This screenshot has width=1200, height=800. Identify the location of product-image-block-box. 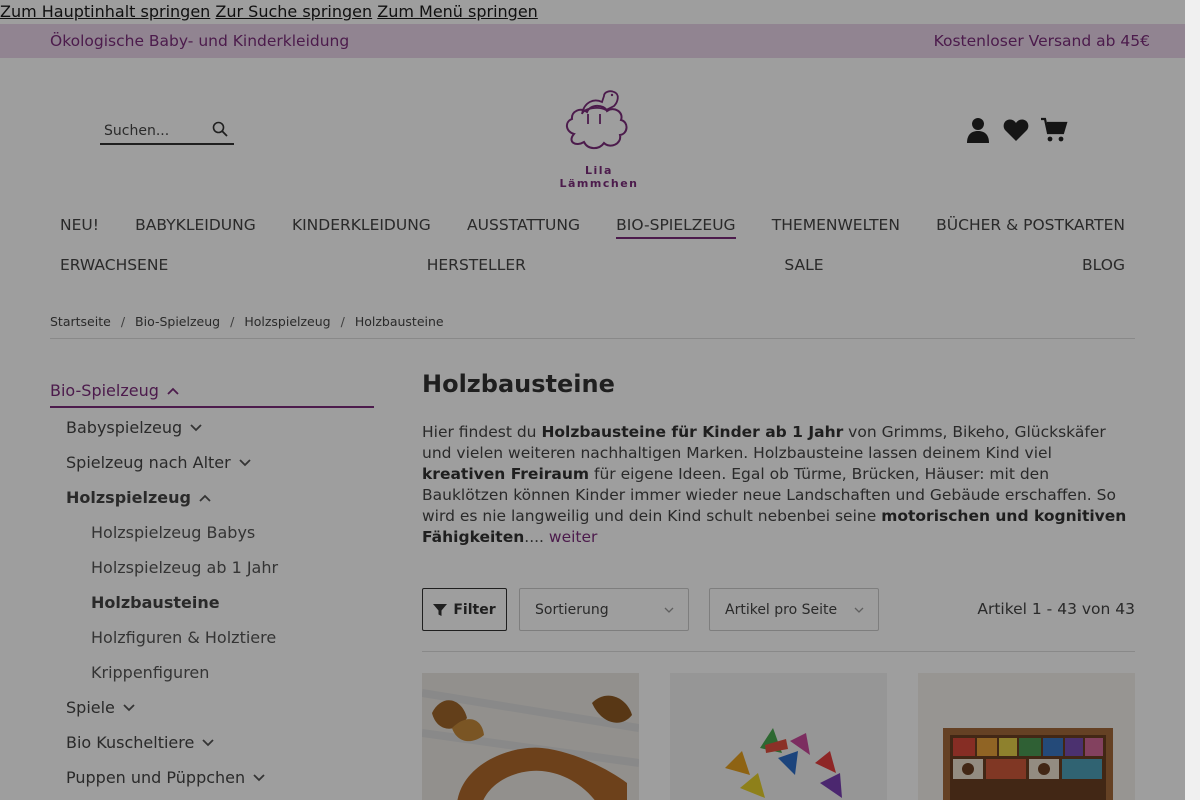
(1026, 736).